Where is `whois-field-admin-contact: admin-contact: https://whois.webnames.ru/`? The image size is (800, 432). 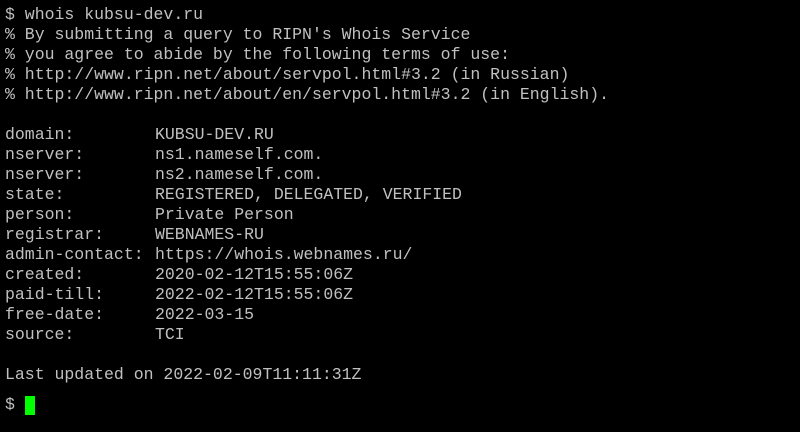
whois-field-admin-contact: admin-contact: https://whois.webnames.ru/ is located at coordinates (402, 255).